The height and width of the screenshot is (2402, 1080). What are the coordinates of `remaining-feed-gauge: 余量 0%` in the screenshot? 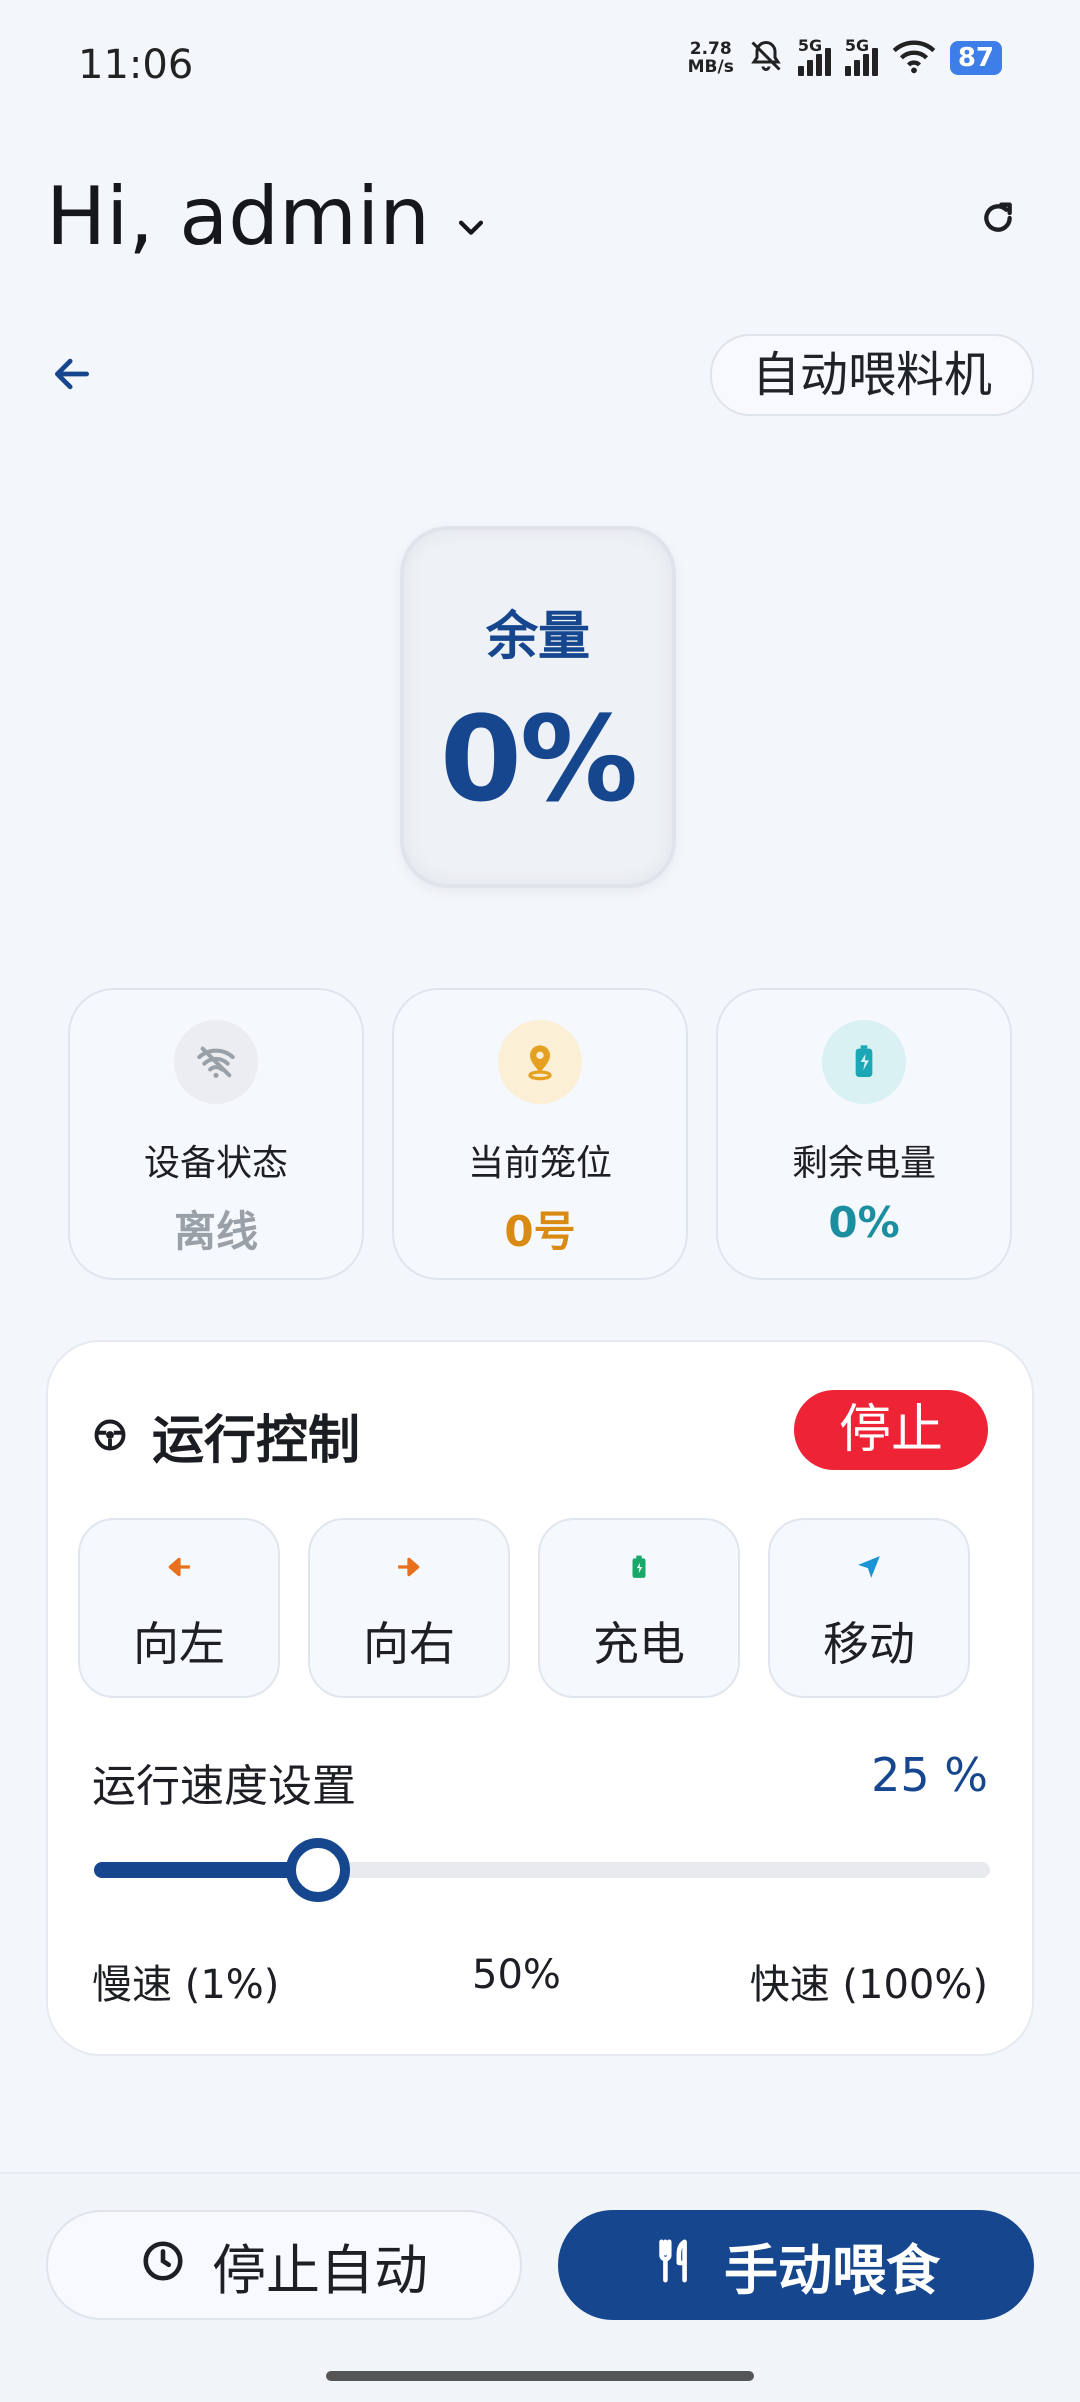 It's located at (538, 707).